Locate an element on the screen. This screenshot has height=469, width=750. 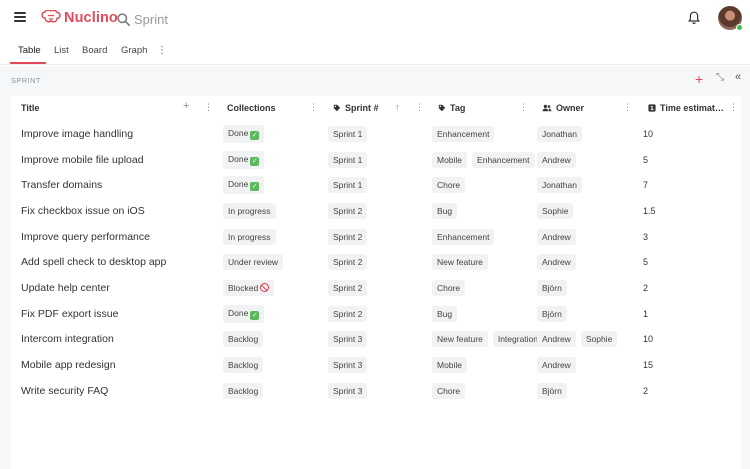
sort-ascending-icon: ↑ is located at coordinates (397, 107).